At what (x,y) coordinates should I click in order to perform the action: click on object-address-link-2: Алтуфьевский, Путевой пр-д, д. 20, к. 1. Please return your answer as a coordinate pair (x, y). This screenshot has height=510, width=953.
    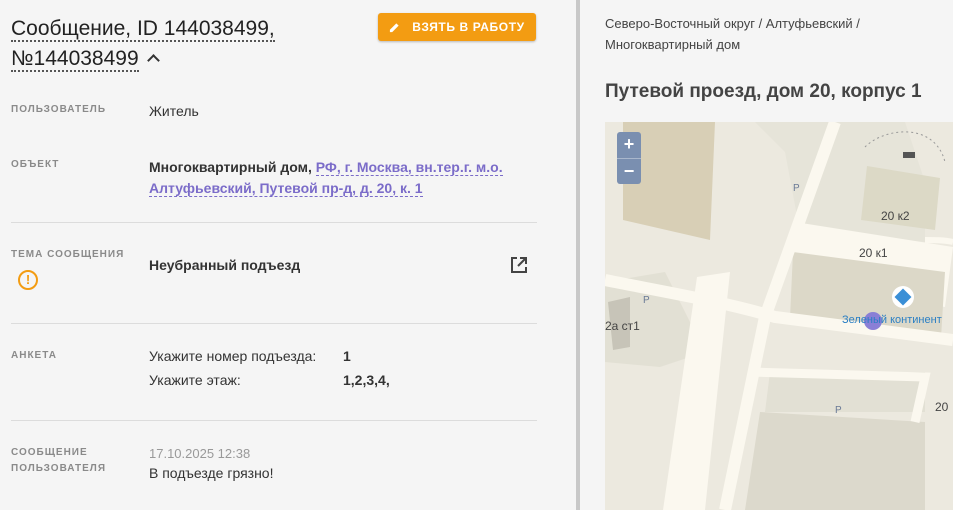
    Looking at the image, I should click on (286, 188).